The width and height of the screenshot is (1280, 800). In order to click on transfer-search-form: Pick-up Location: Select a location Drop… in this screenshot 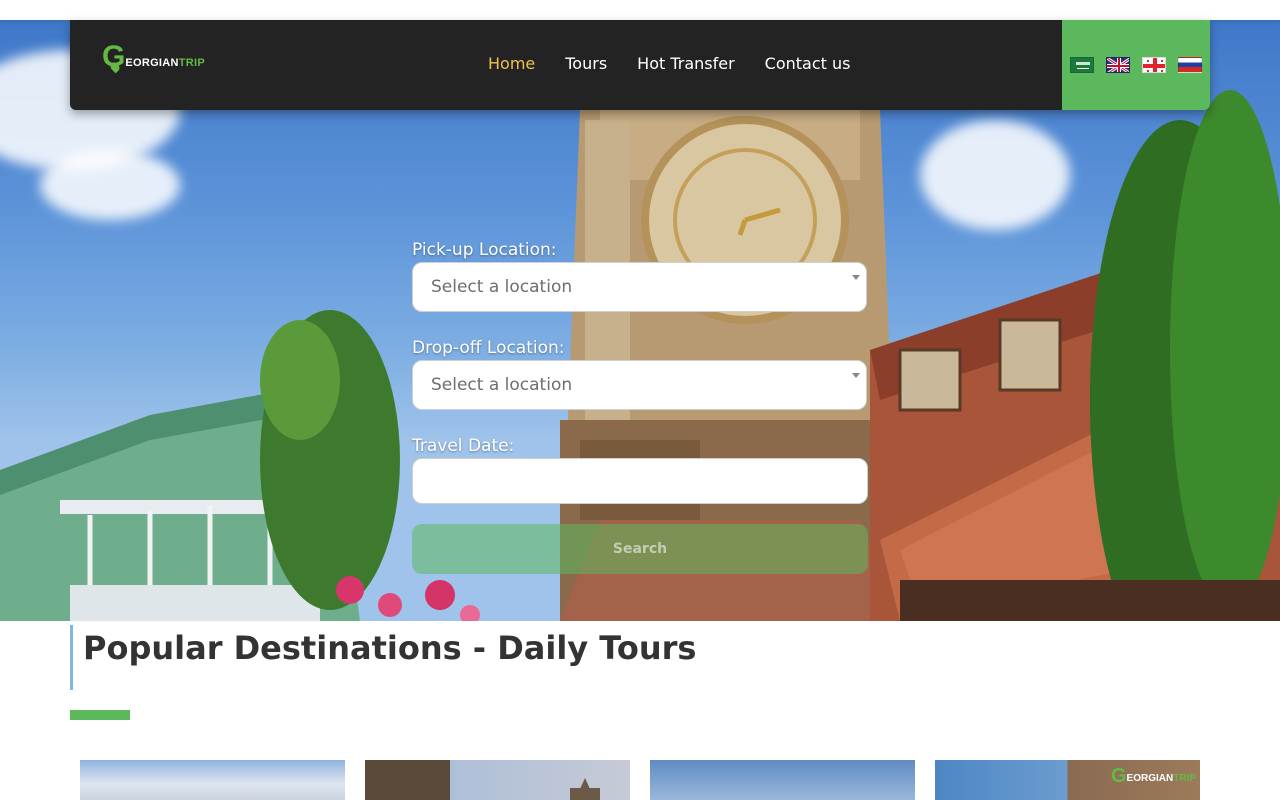, I will do `click(640, 407)`.